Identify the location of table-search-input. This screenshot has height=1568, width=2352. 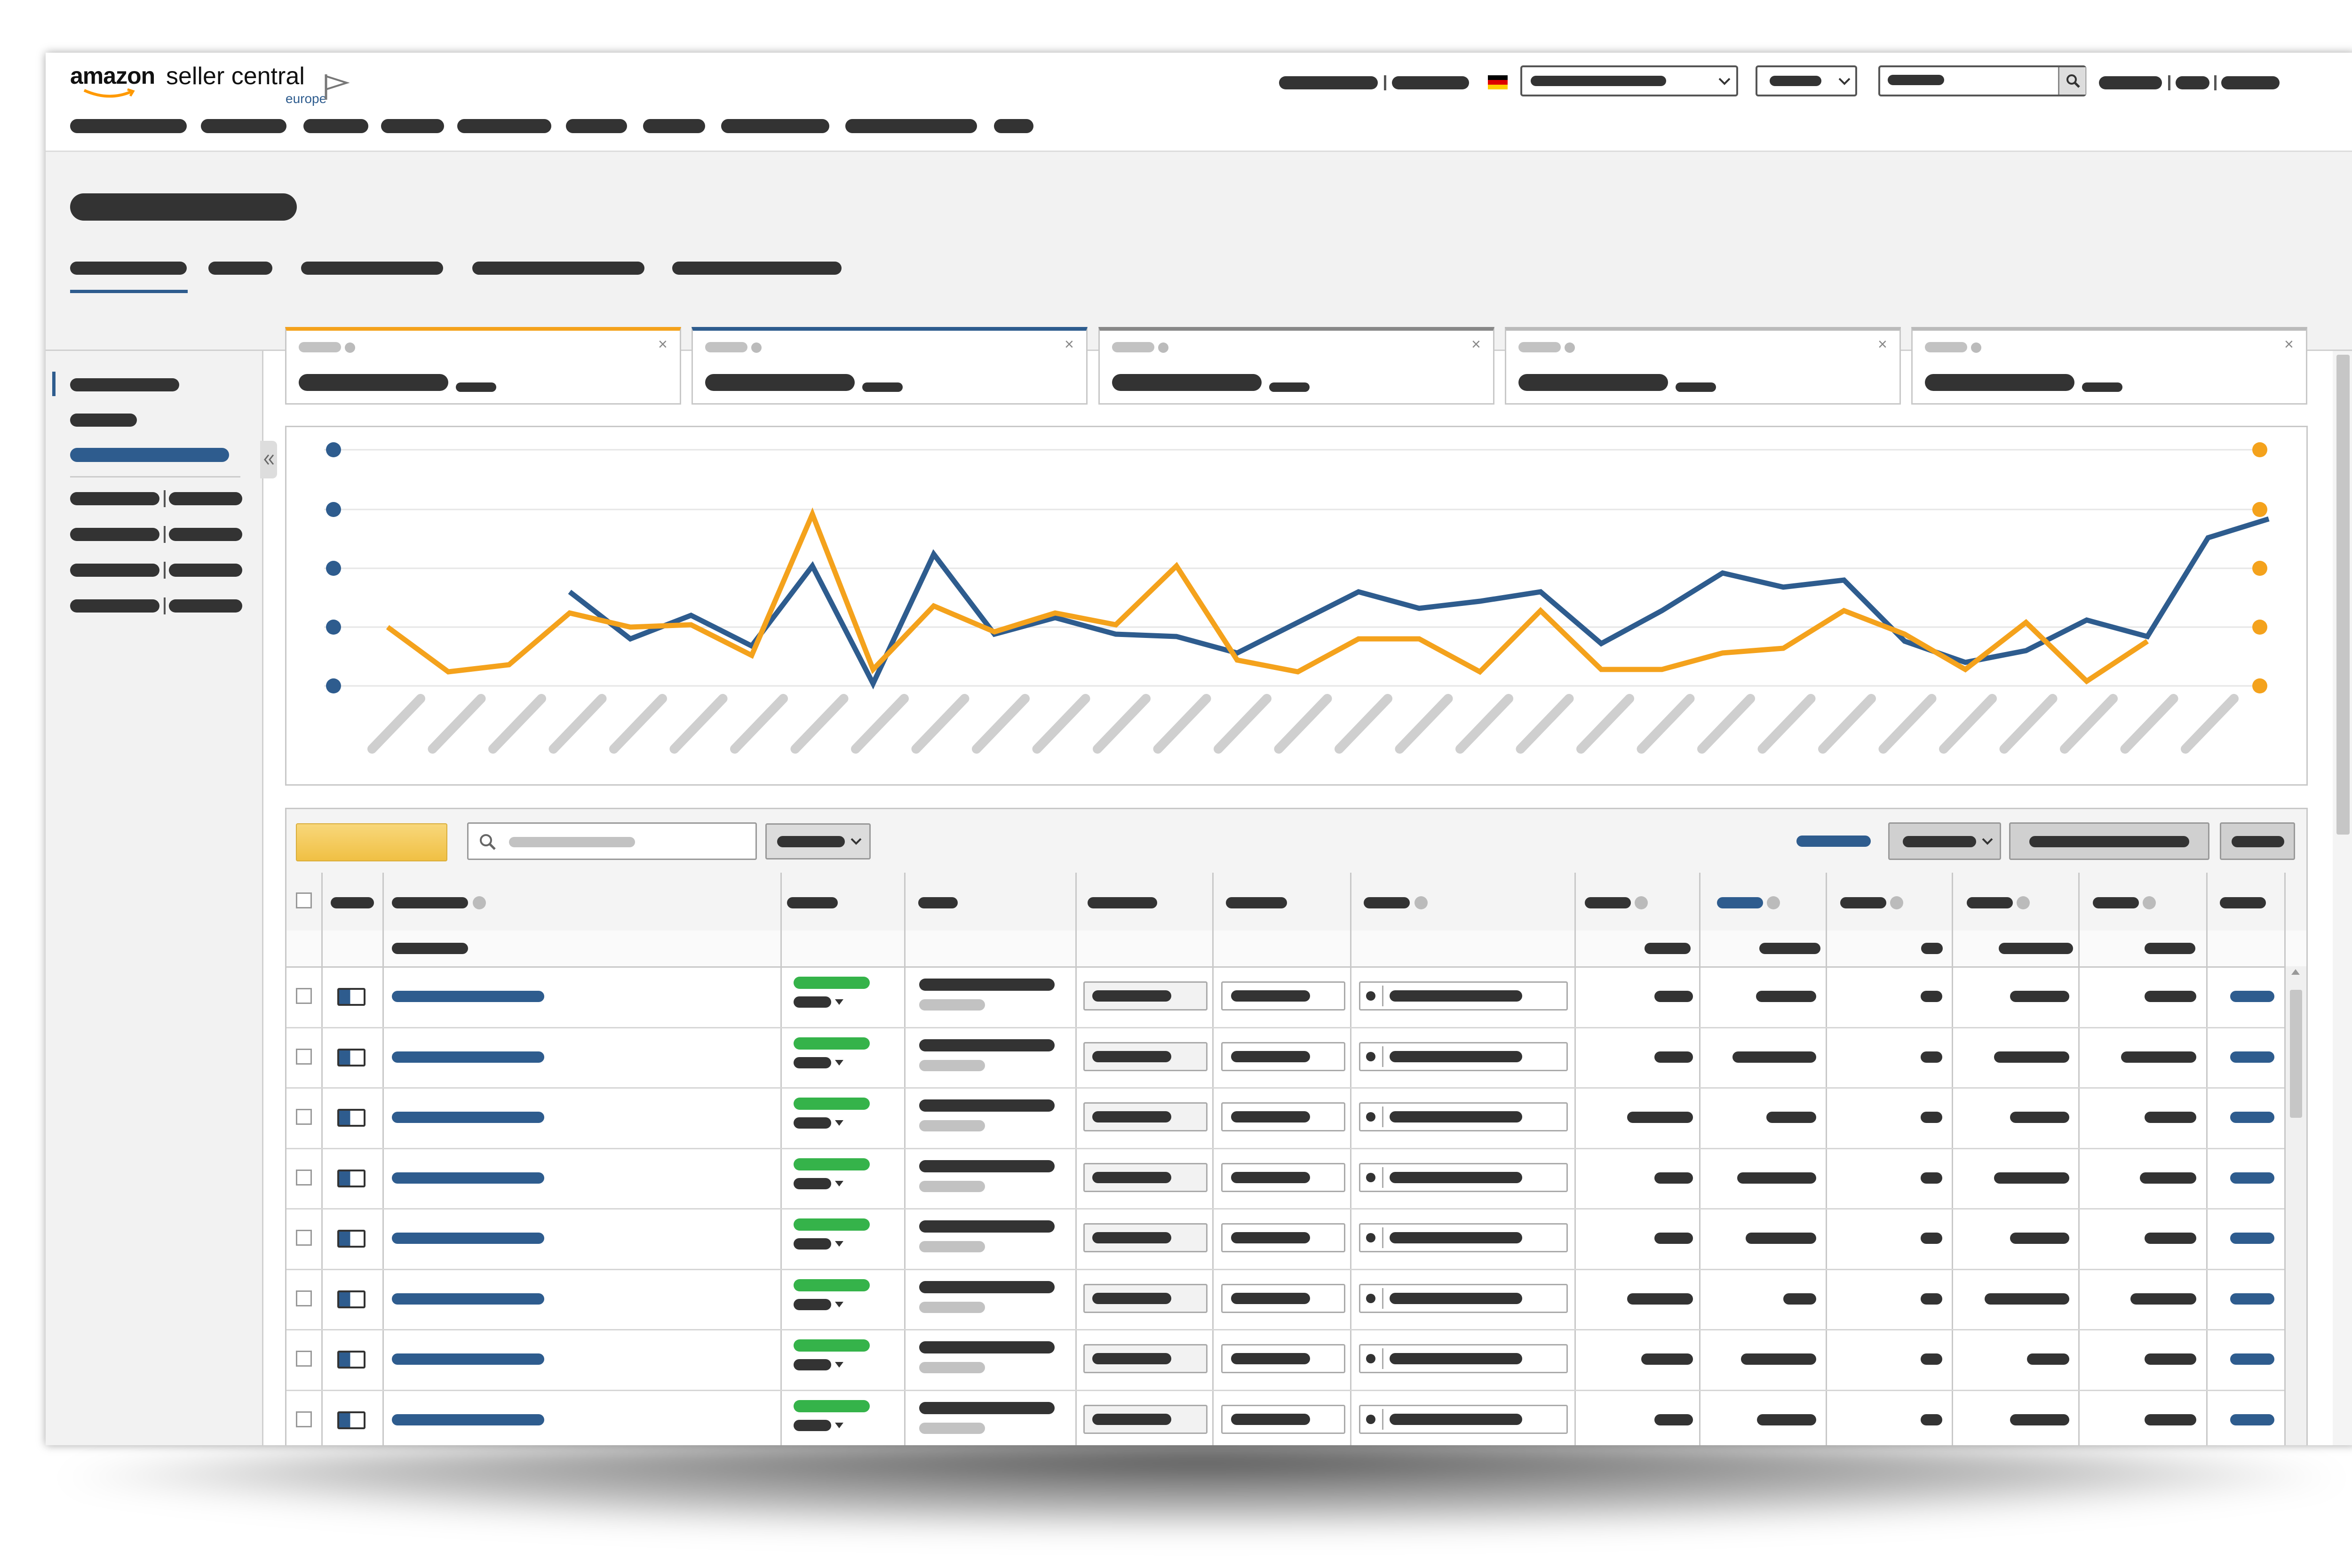
(612, 841).